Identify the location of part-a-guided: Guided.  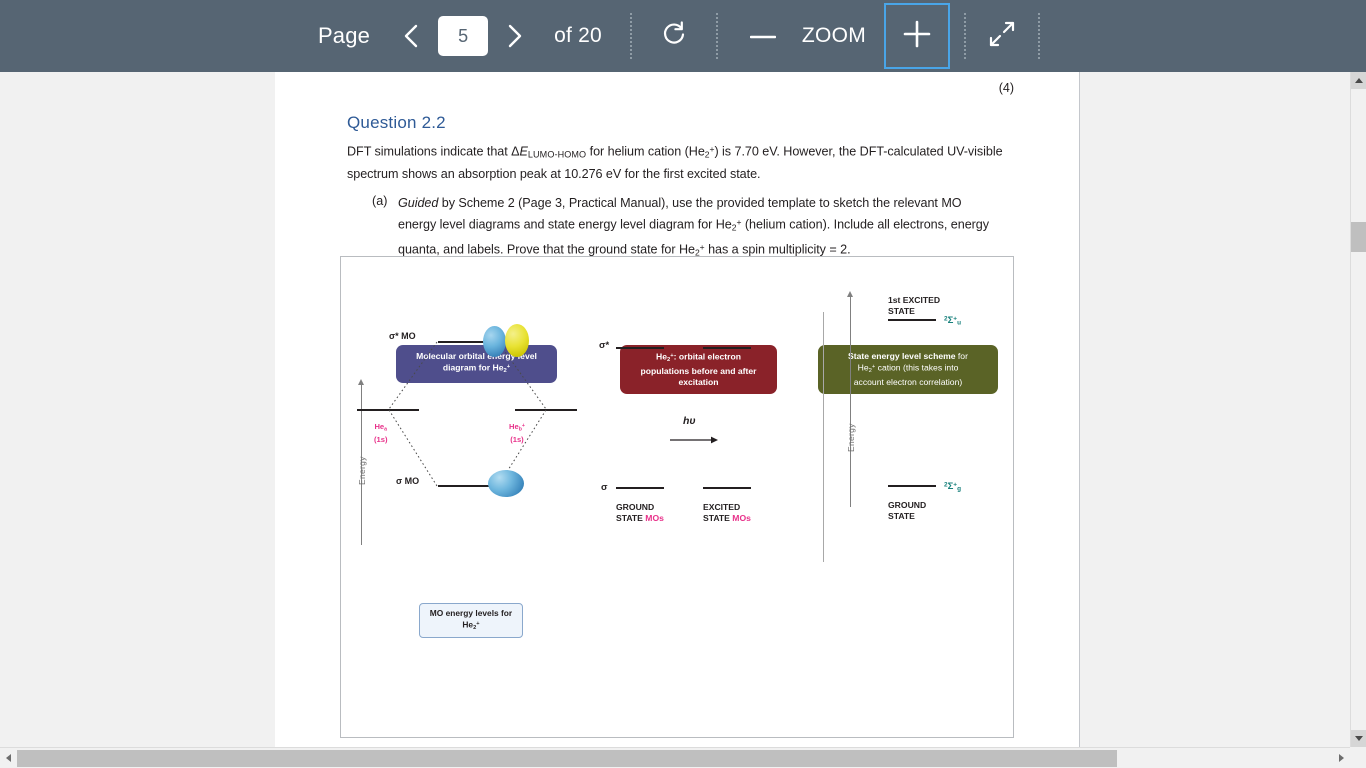
(418, 203).